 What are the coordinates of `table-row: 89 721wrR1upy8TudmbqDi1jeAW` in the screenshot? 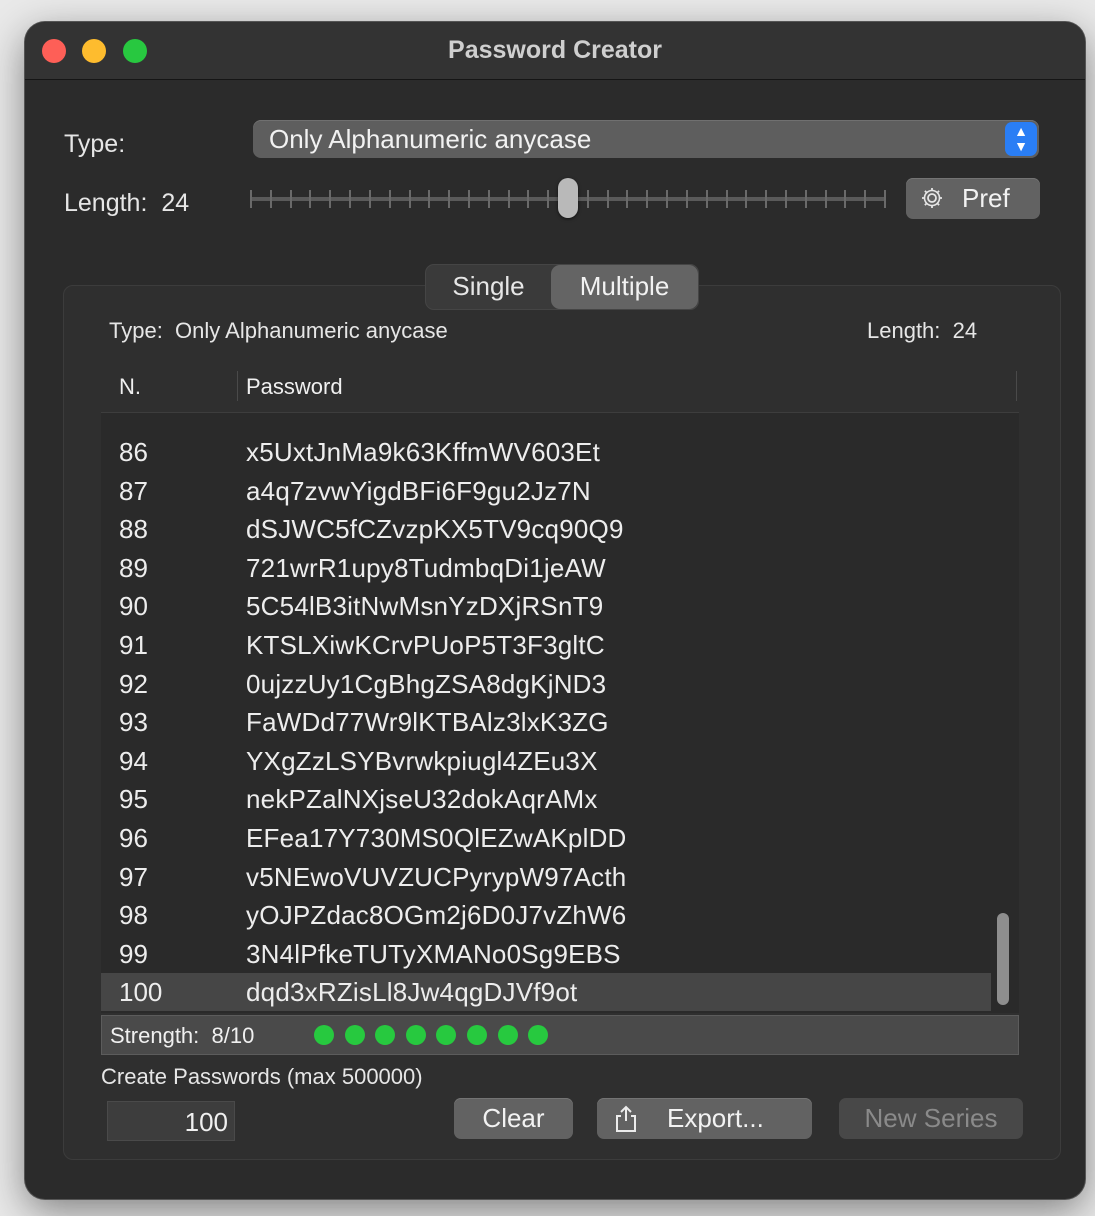 It's located at (546, 568).